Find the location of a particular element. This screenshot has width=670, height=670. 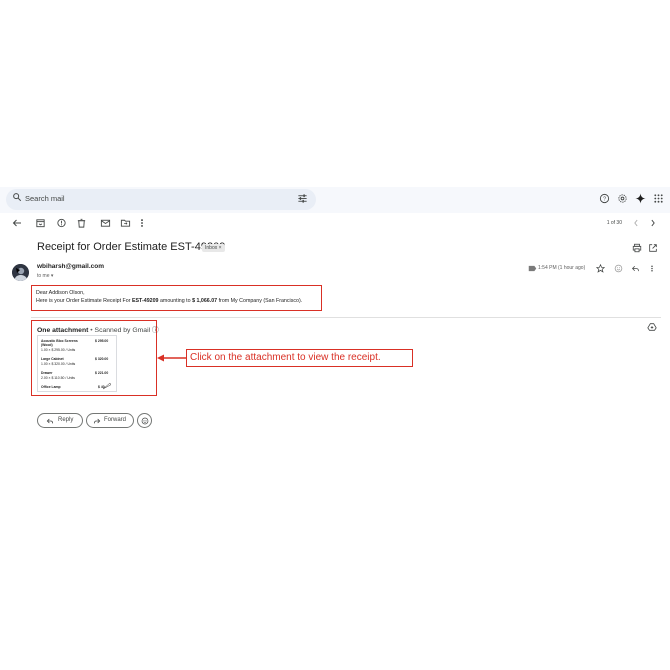

sender-avatar is located at coordinates (20, 272).